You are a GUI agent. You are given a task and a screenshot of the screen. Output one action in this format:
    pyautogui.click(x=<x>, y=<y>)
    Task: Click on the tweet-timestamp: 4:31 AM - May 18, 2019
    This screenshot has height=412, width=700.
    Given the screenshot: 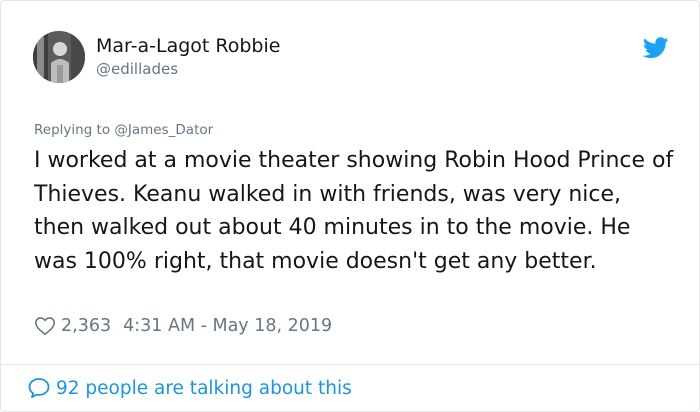 What is the action you would take?
    pyautogui.click(x=227, y=326)
    